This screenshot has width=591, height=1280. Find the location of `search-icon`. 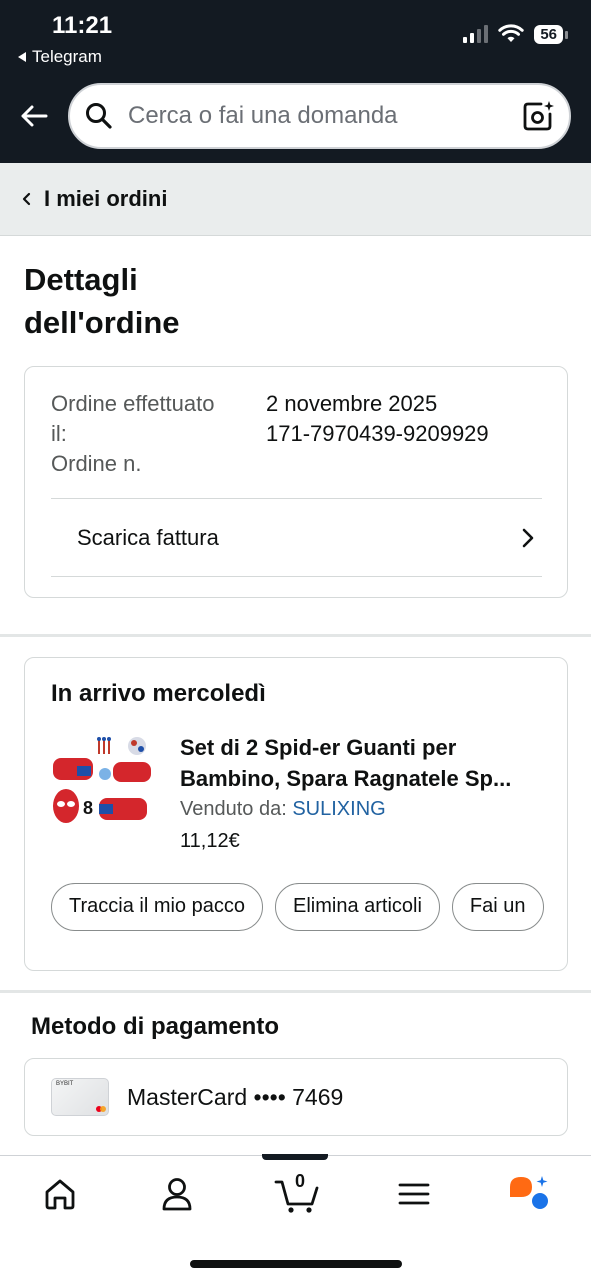

search-icon is located at coordinates (99, 116).